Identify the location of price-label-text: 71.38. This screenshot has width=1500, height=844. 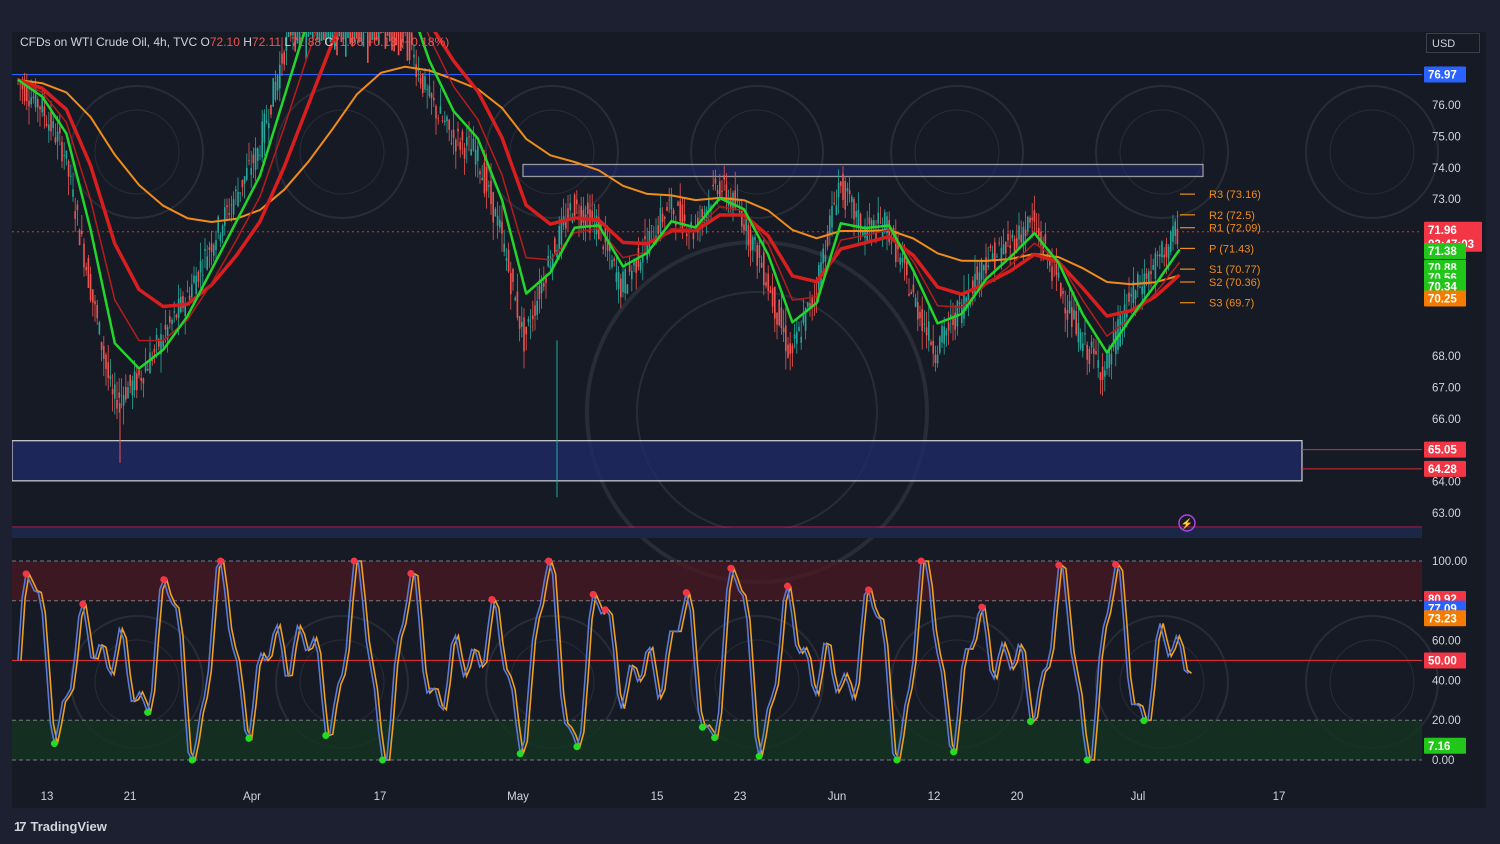
(1442, 252).